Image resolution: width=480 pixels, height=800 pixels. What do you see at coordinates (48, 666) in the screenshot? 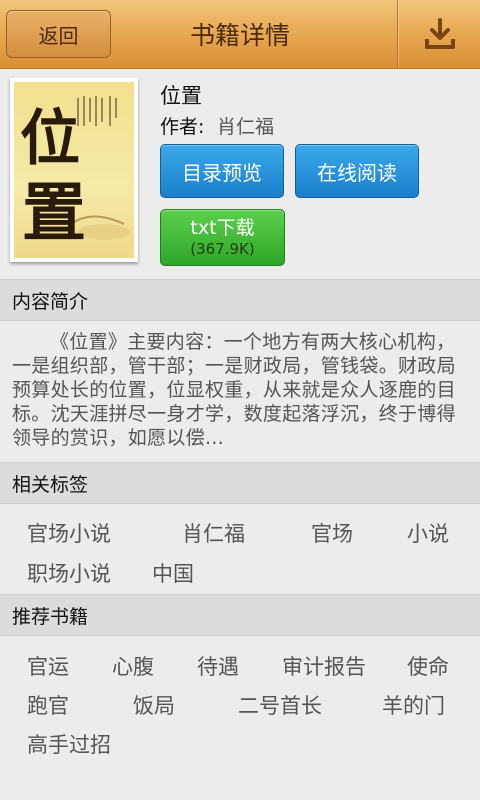
I see `recommended-book: 官运` at bounding box center [48, 666].